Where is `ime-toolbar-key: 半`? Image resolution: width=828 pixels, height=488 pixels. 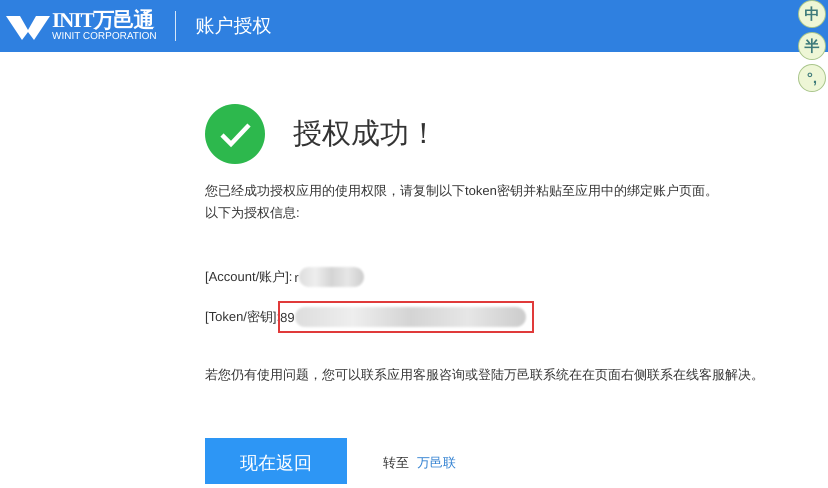
ime-toolbar-key: 半 is located at coordinates (812, 46).